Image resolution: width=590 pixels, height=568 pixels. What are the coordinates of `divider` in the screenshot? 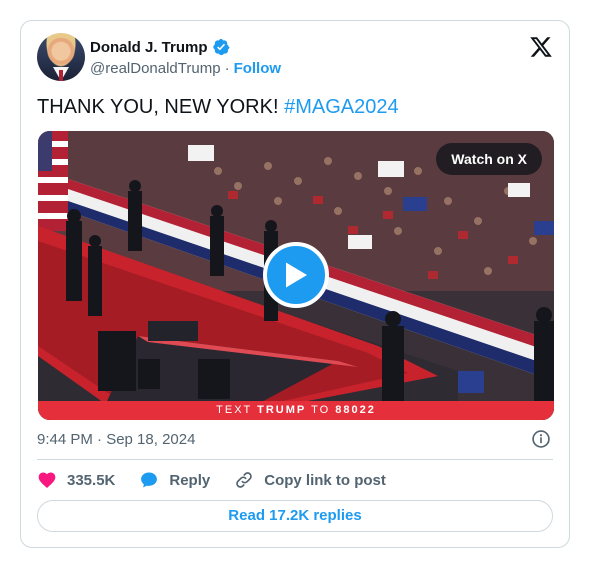 It's located at (295, 459).